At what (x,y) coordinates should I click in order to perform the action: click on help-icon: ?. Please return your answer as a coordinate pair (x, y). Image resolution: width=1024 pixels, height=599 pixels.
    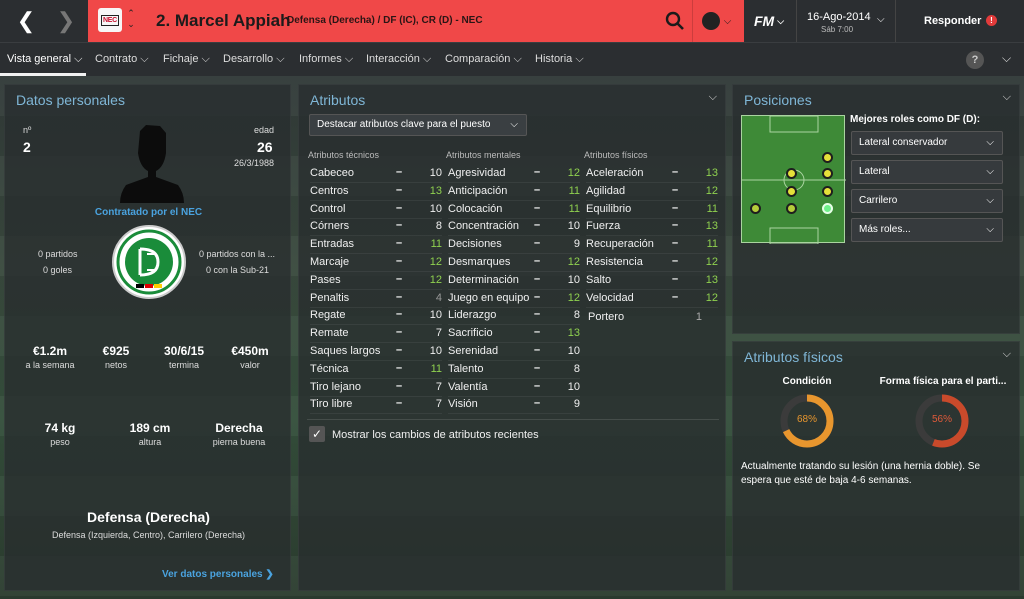
    Looking at the image, I should click on (975, 60).